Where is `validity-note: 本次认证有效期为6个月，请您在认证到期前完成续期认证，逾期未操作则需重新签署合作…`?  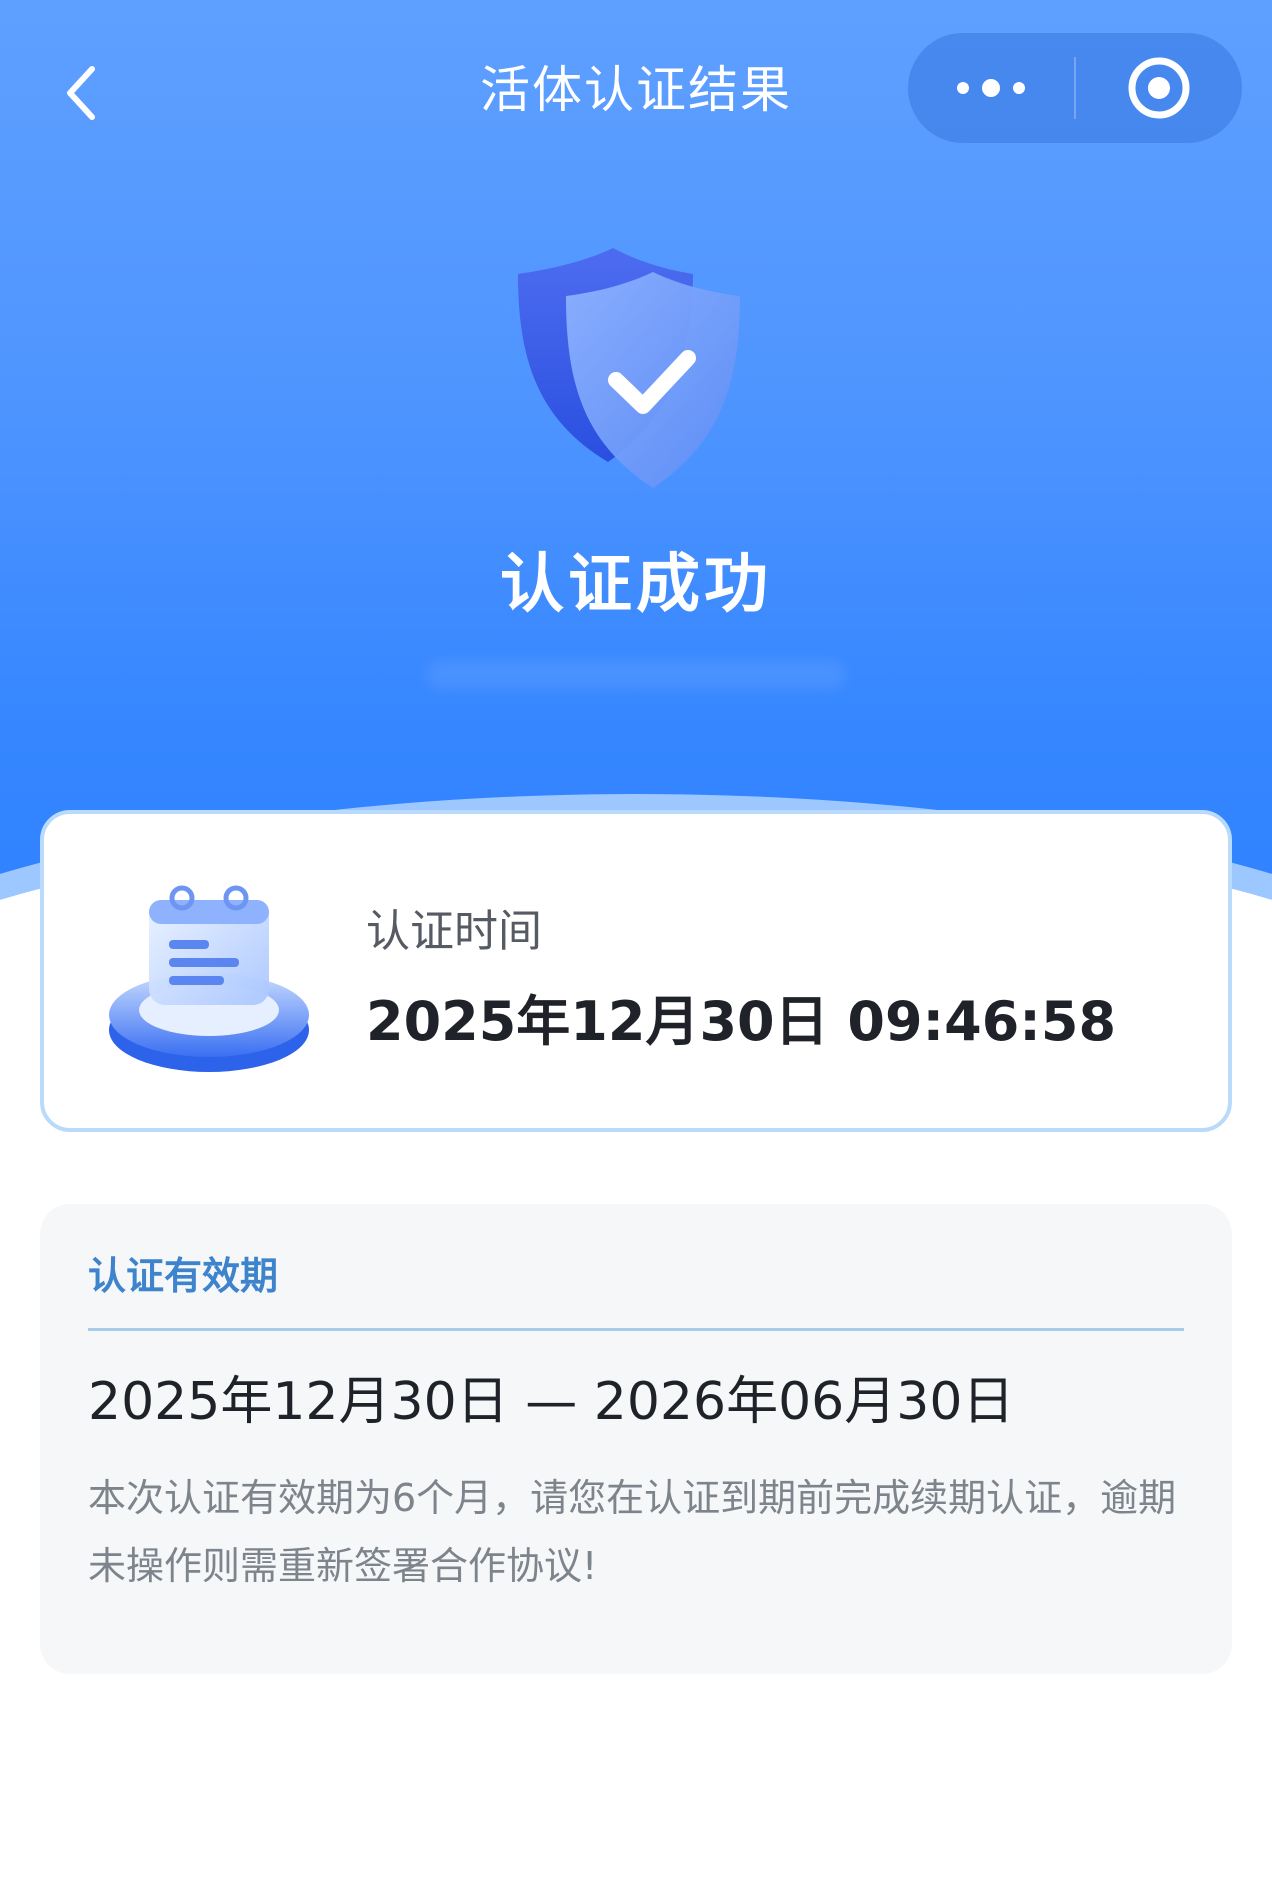
validity-note: 本次认证有效期为6个月，请您在认证到期前完成续期认证，逾期未操作则需重新签署合作… is located at coordinates (632, 1532).